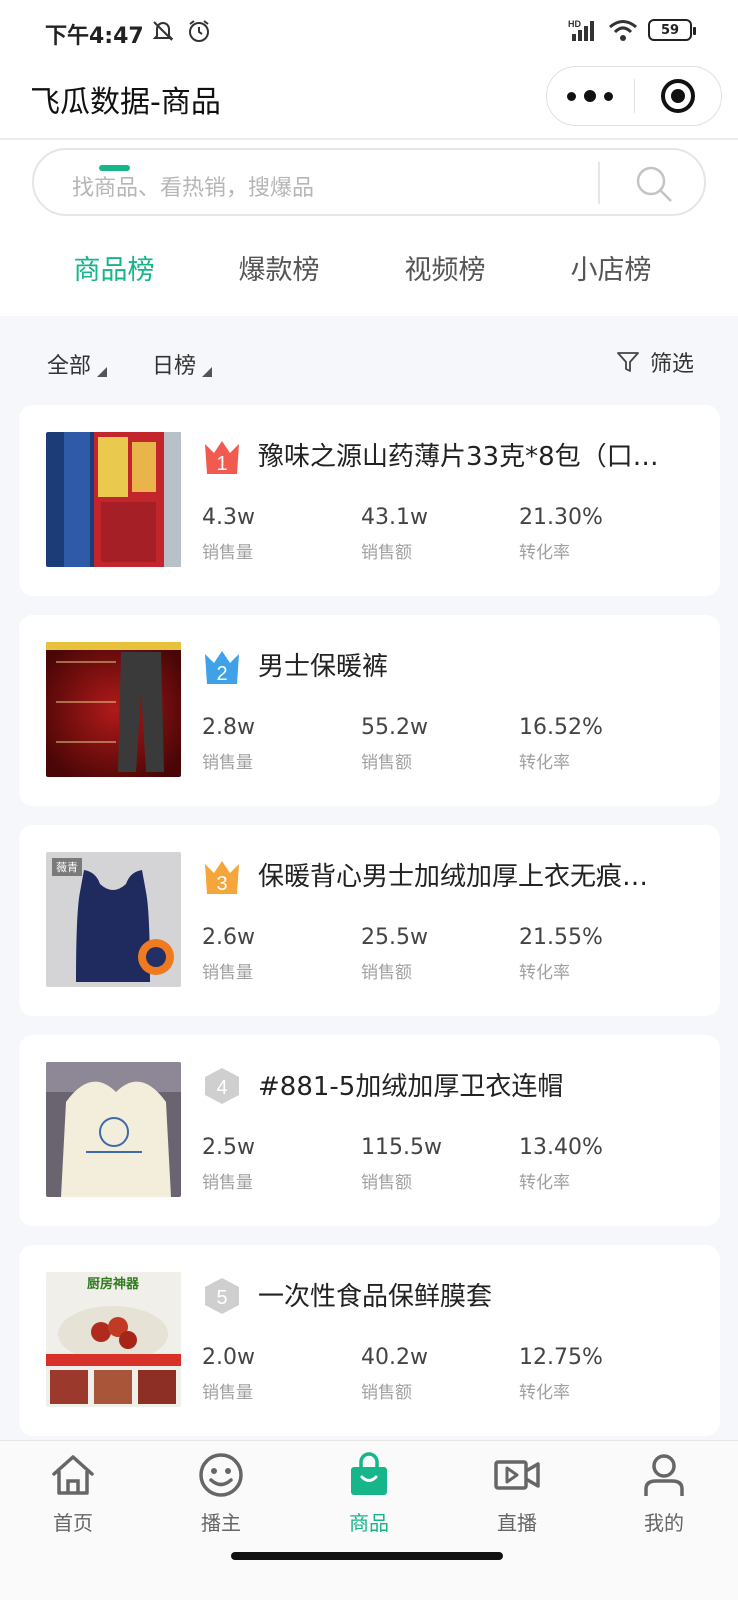 The image size is (738, 1600). What do you see at coordinates (394, 534) in the screenshot?
I see `metric-sales-amount: 43.1w 销售额` at bounding box center [394, 534].